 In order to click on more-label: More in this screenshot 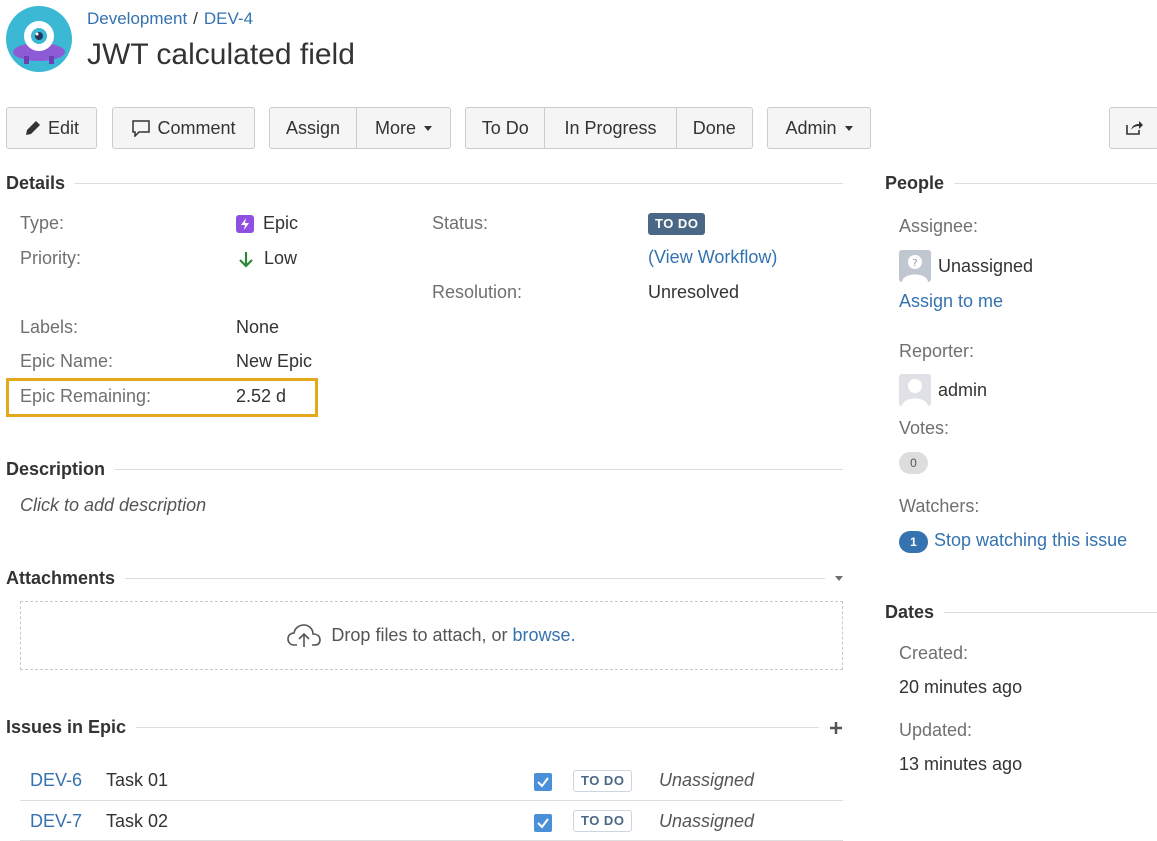, I will do `click(396, 127)`.